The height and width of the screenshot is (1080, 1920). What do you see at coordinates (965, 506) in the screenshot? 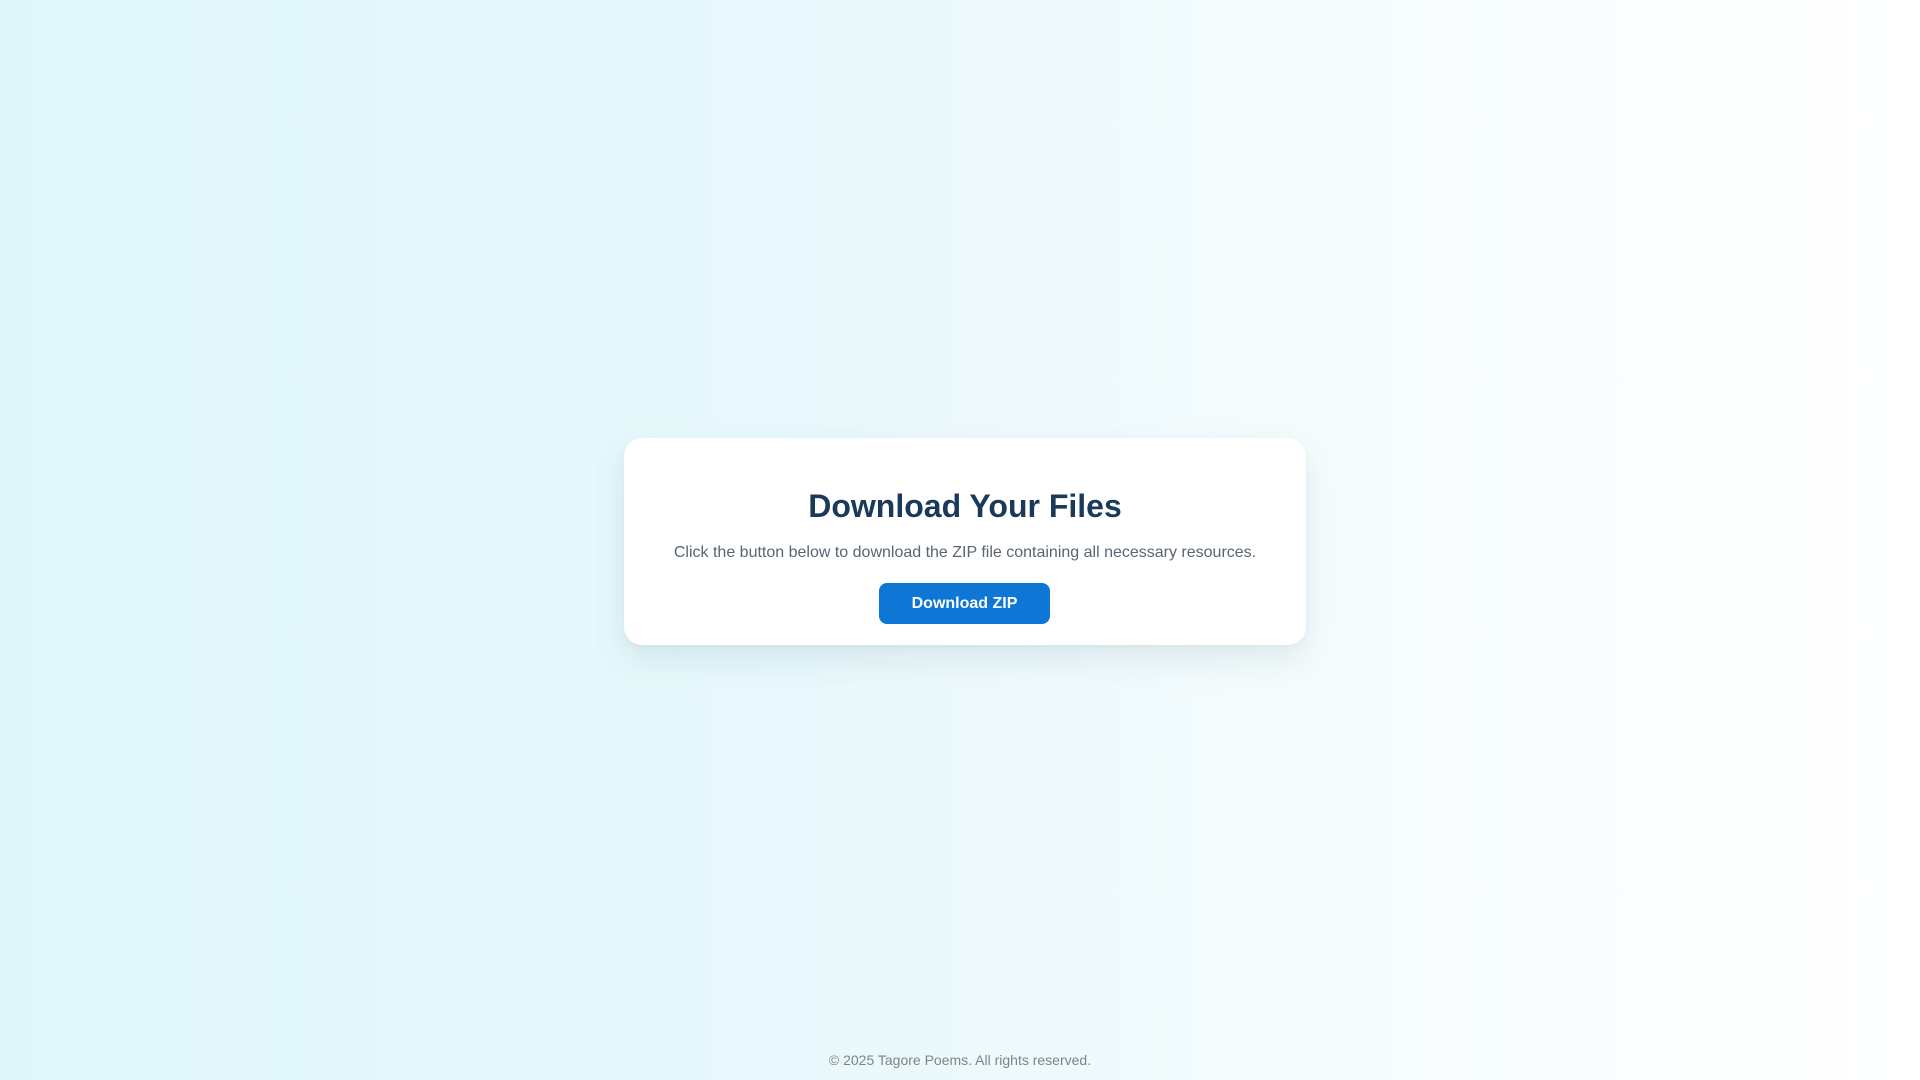
I see `card-title: Download Your Files` at bounding box center [965, 506].